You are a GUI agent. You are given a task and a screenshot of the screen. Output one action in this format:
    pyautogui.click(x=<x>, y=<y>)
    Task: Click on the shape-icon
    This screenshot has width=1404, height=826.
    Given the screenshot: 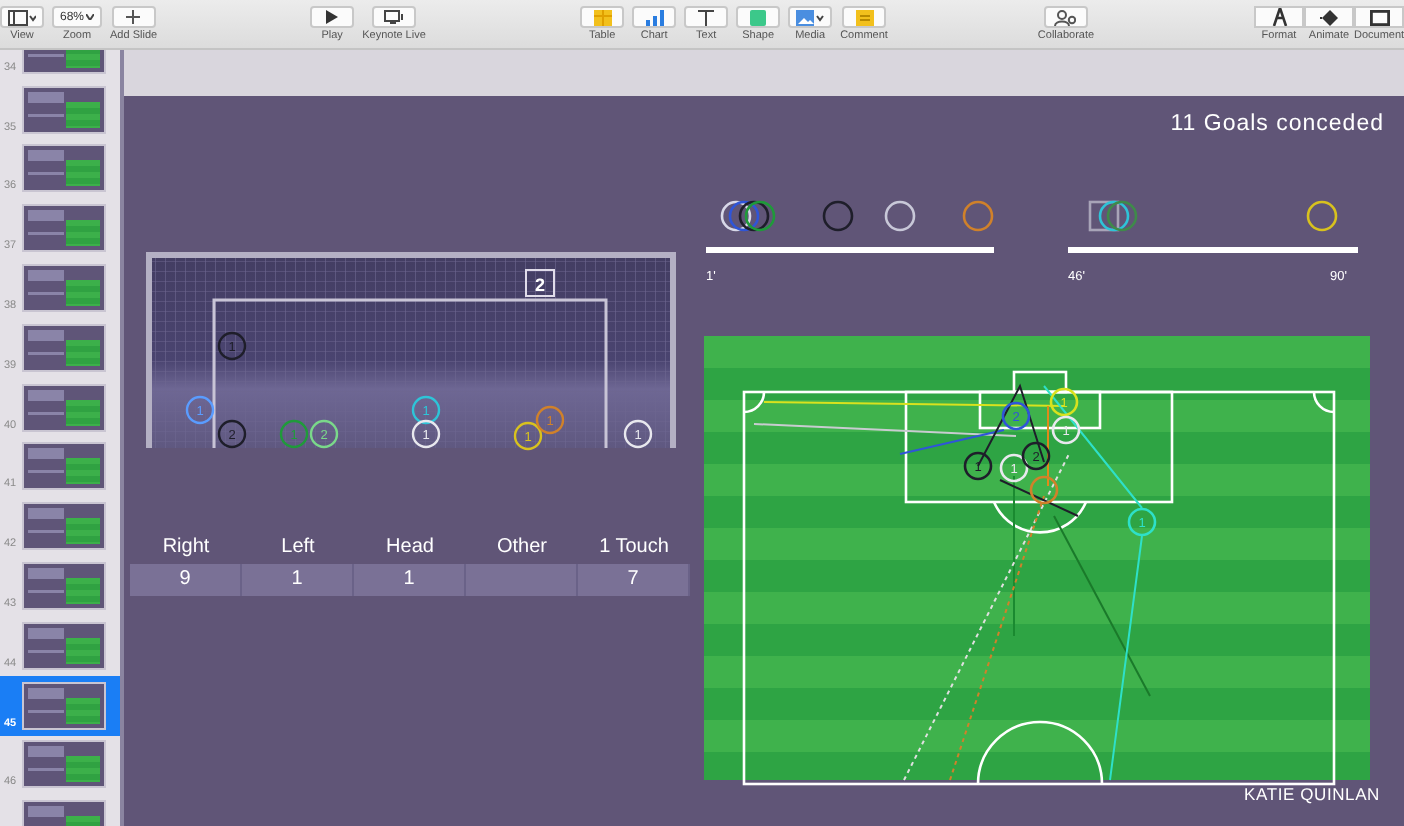 What is the action you would take?
    pyautogui.click(x=758, y=17)
    